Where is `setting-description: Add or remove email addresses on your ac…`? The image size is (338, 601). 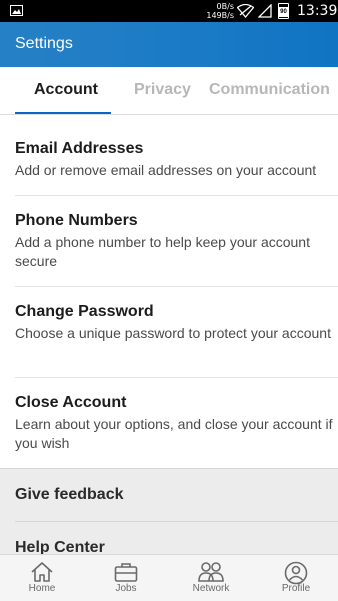
setting-description: Add or remove email addresses on your ac… is located at coordinates (166, 170).